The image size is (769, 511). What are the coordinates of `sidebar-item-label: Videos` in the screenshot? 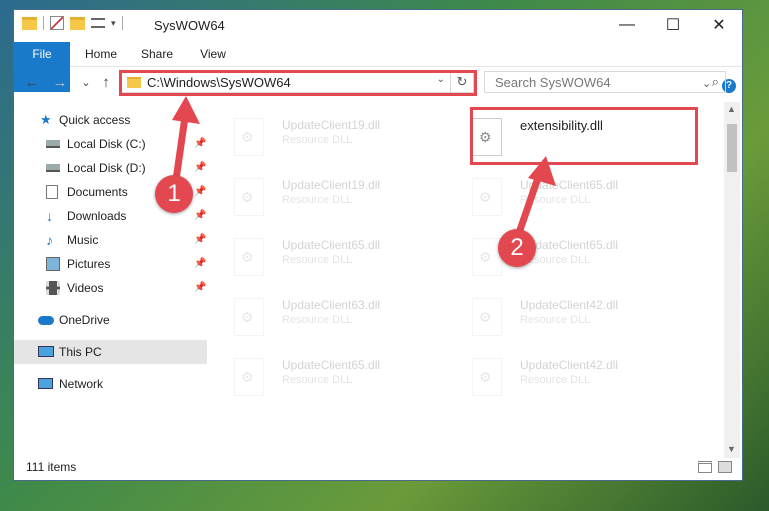 It's located at (85, 288).